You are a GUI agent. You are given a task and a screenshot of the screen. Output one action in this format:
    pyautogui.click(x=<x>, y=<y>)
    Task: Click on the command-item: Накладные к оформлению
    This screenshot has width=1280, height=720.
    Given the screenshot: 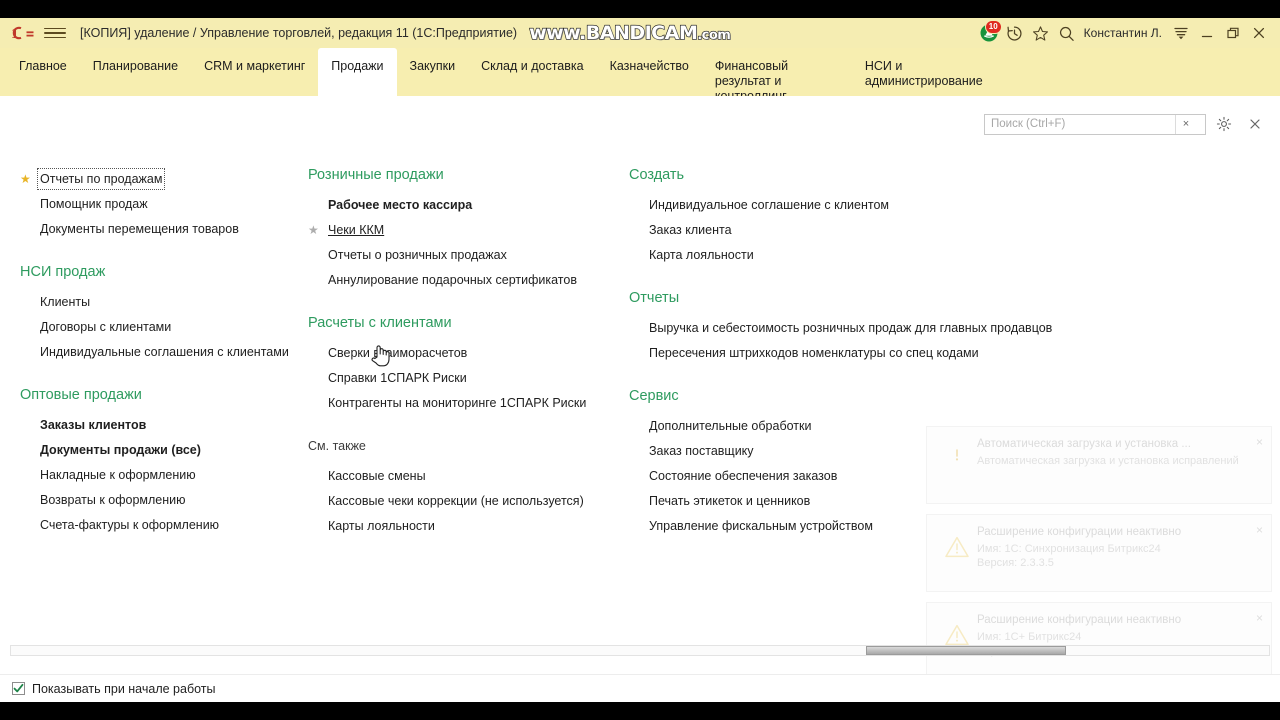 What is the action you would take?
    pyautogui.click(x=162, y=474)
    